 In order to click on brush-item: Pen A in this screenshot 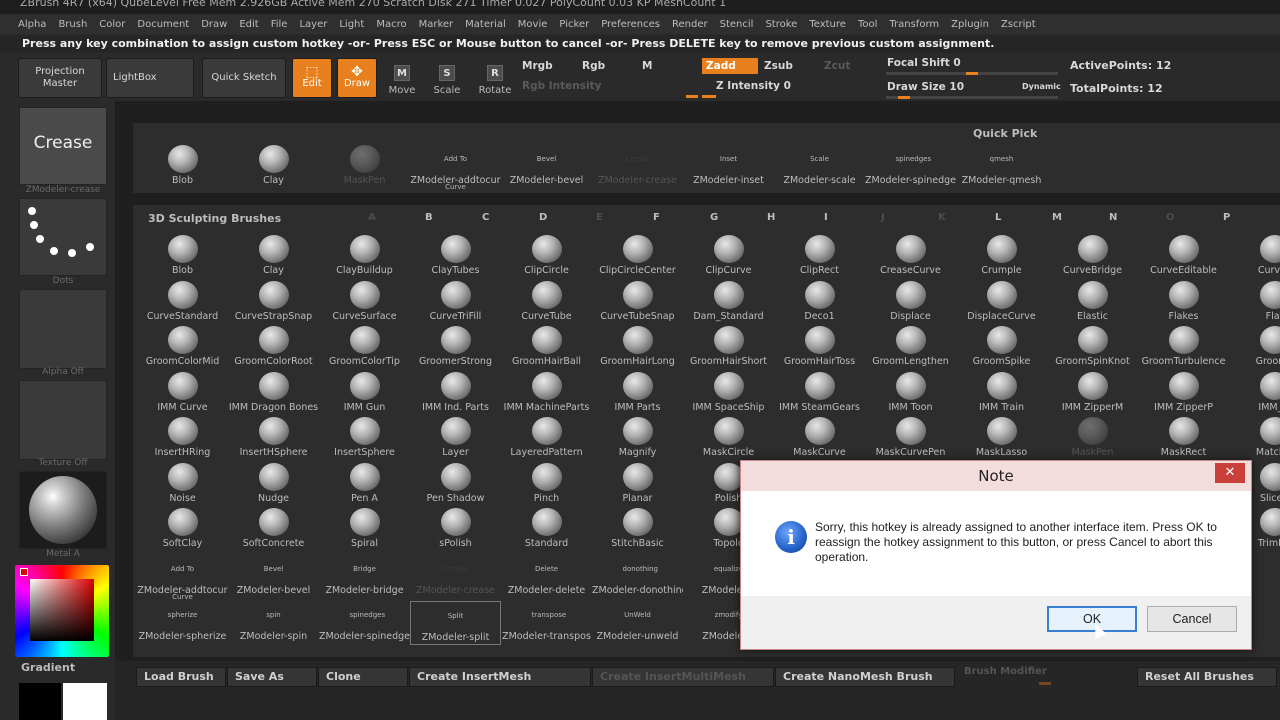, I will do `click(364, 484)`.